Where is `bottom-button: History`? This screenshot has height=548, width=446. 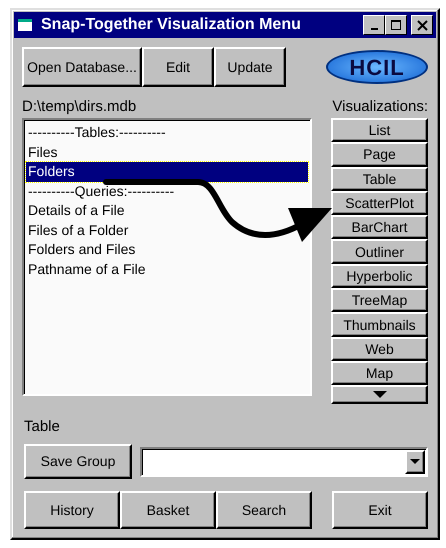 bottom-button: History is located at coordinates (72, 510).